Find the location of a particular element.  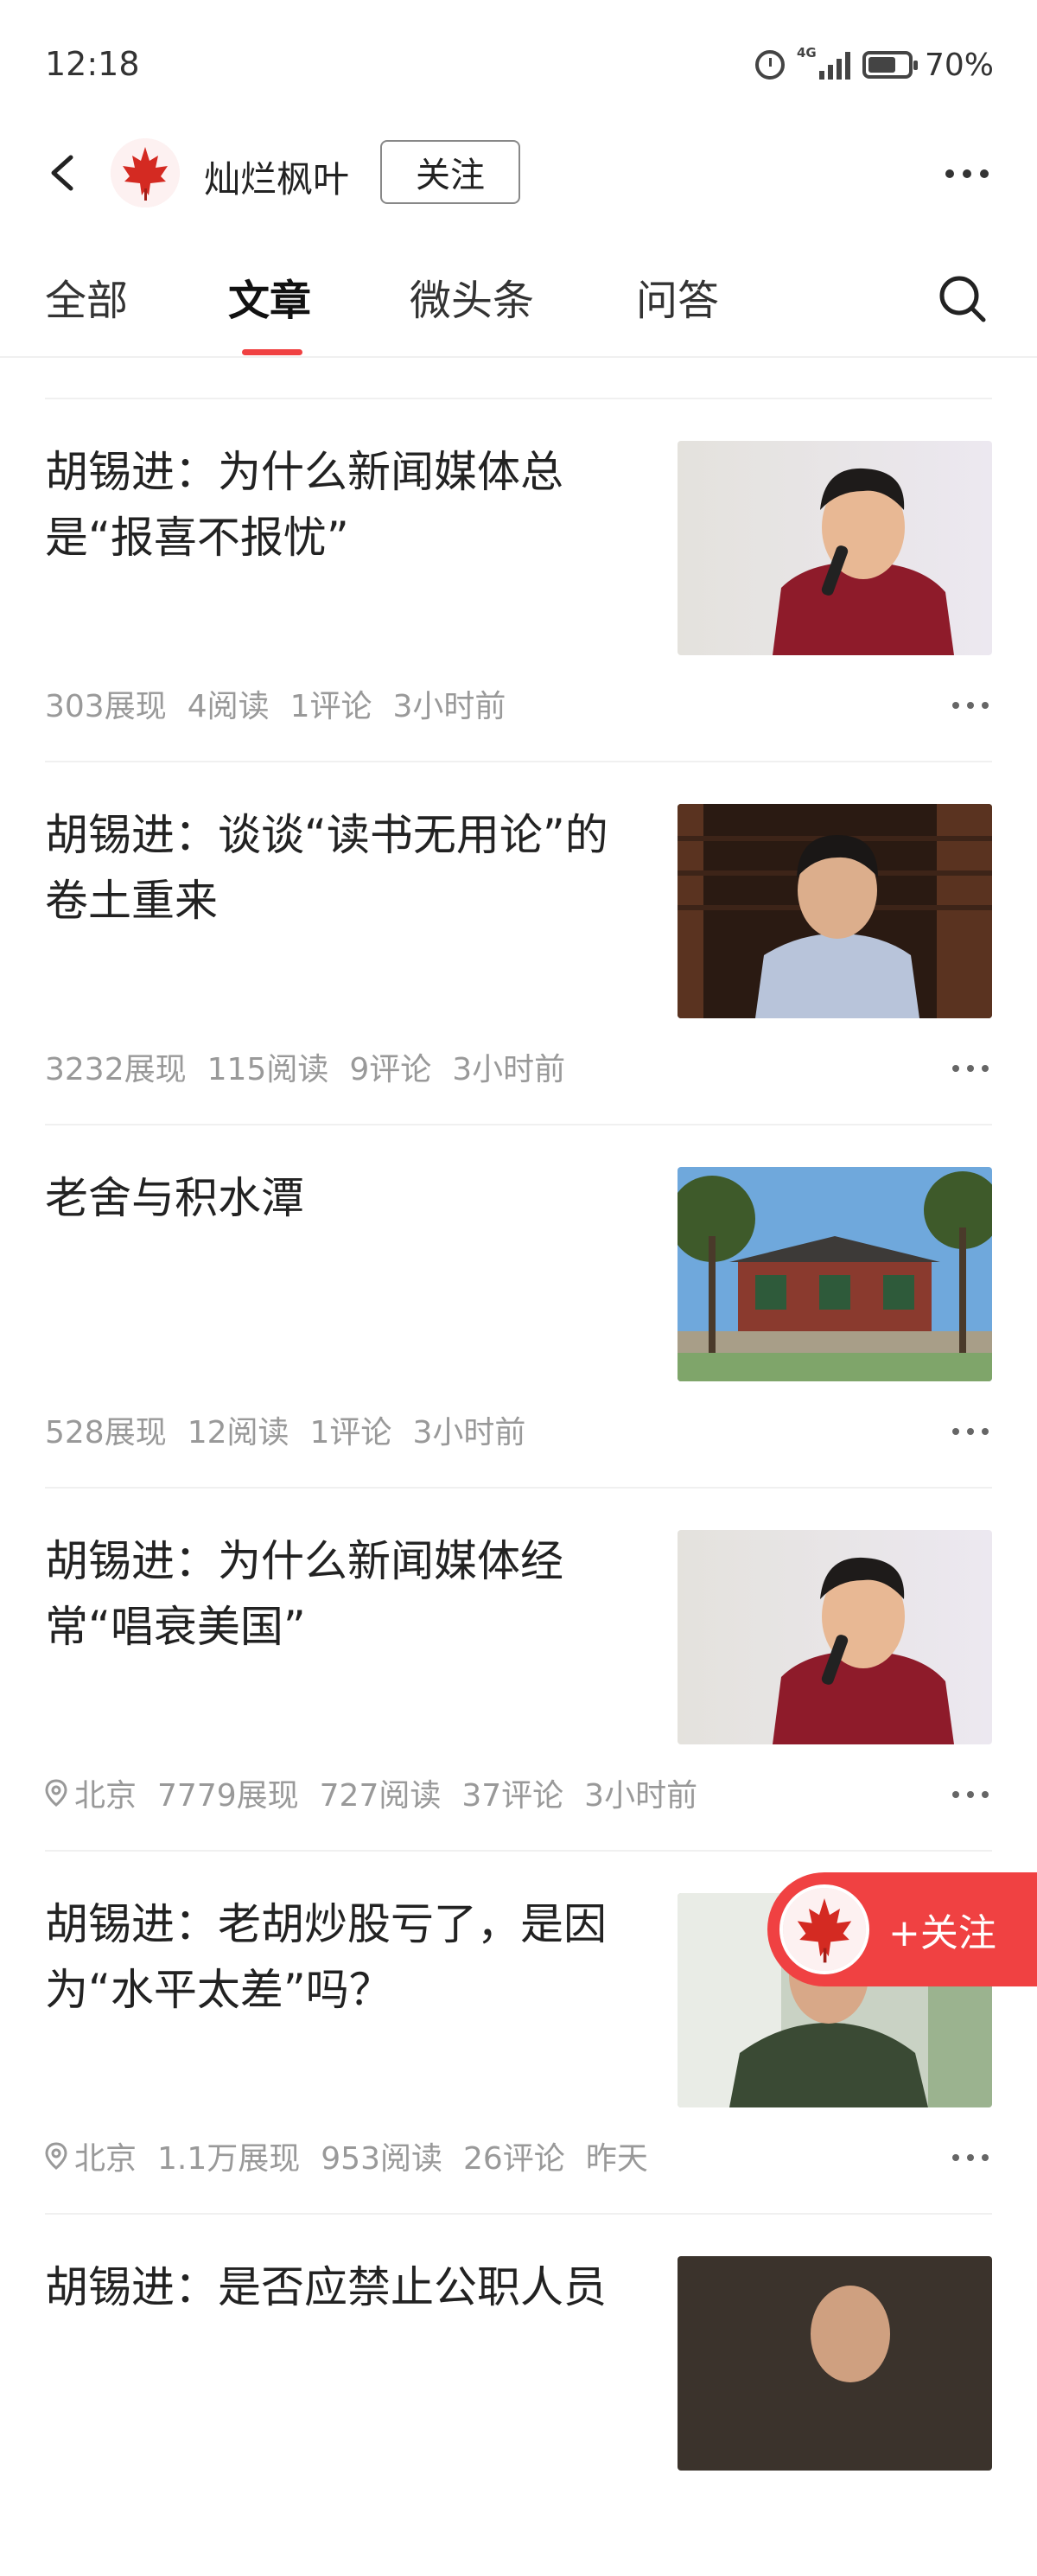

article-title: 胡锡进：谈谈“读书无用论”的卷土重来 is located at coordinates (347, 868).